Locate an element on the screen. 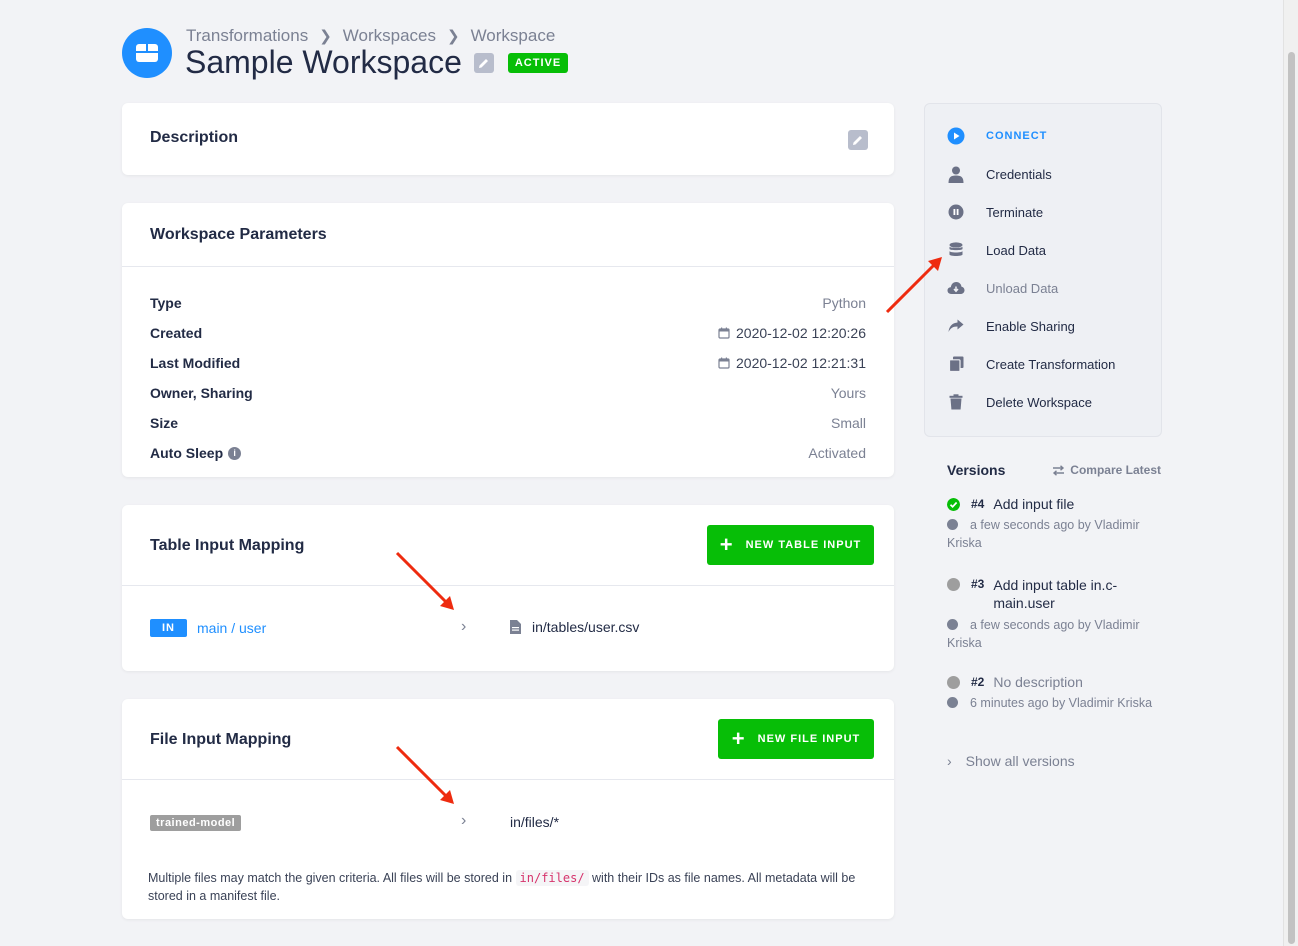  show-all-versions-link: › Show all versions is located at coordinates (1011, 761).